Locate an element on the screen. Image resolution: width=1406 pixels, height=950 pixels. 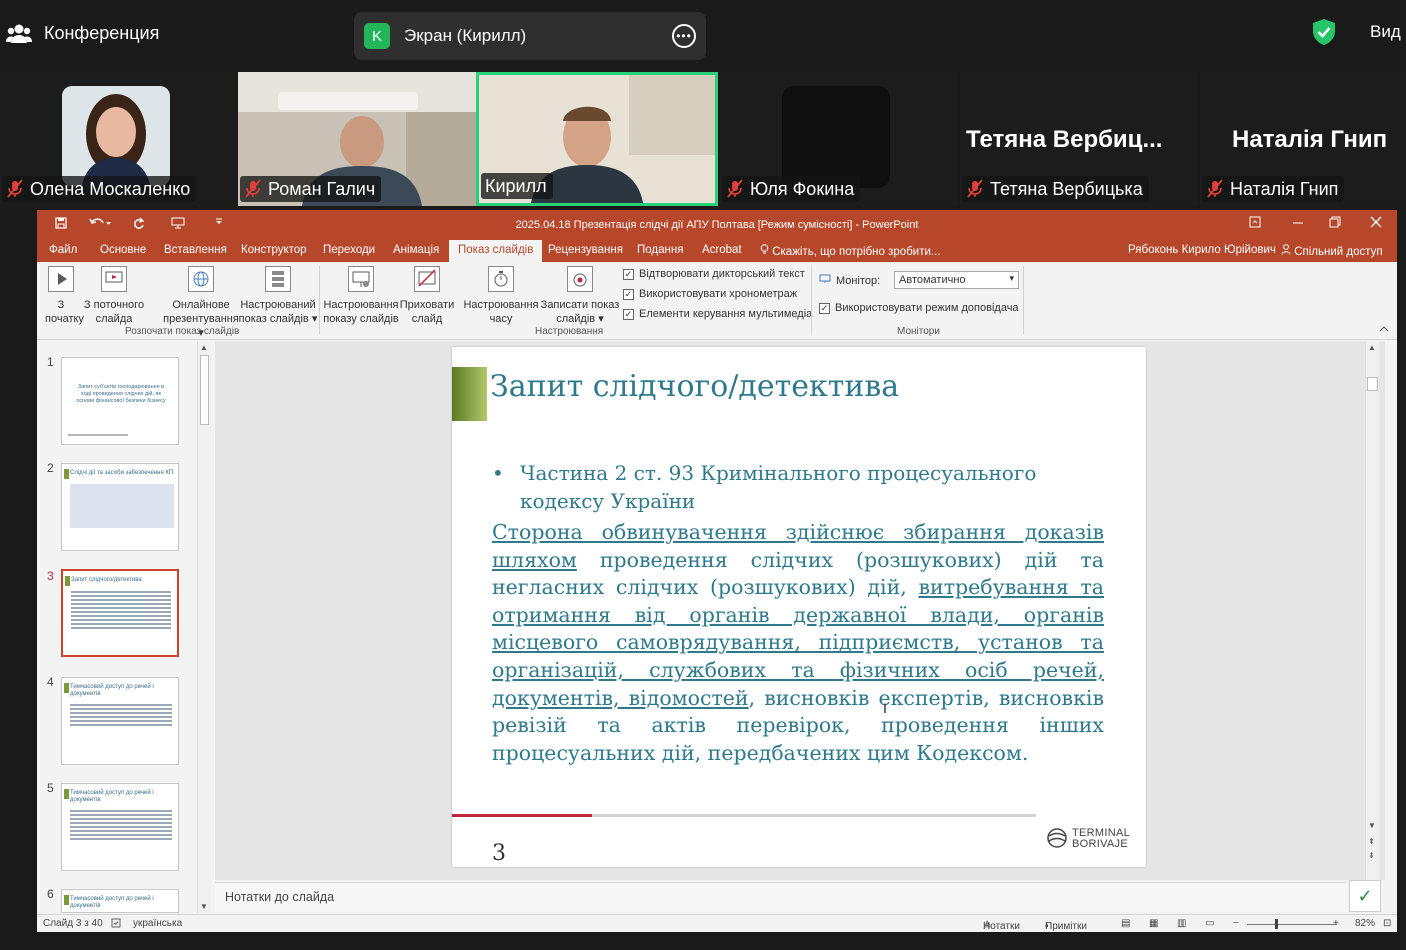
thumb-accent is located at coordinates (67, 581).